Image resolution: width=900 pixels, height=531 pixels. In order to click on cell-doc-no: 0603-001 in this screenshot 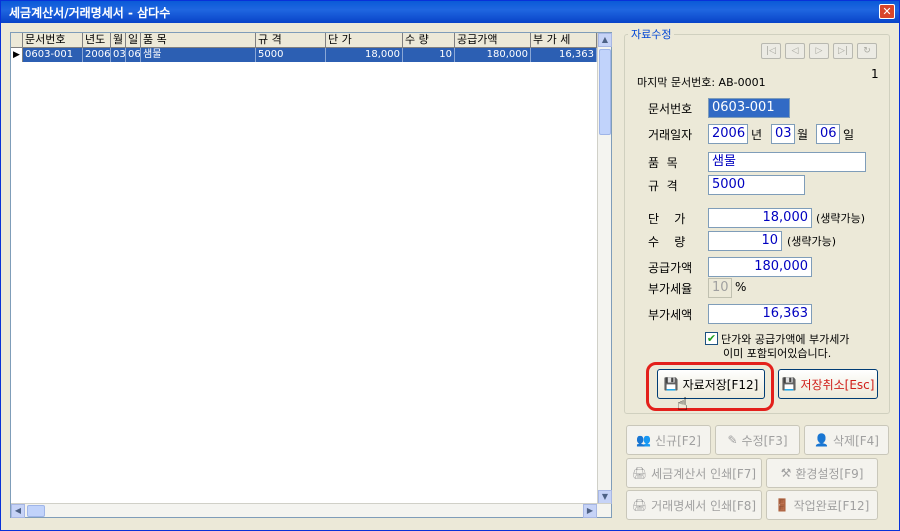, I will do `click(53, 55)`.